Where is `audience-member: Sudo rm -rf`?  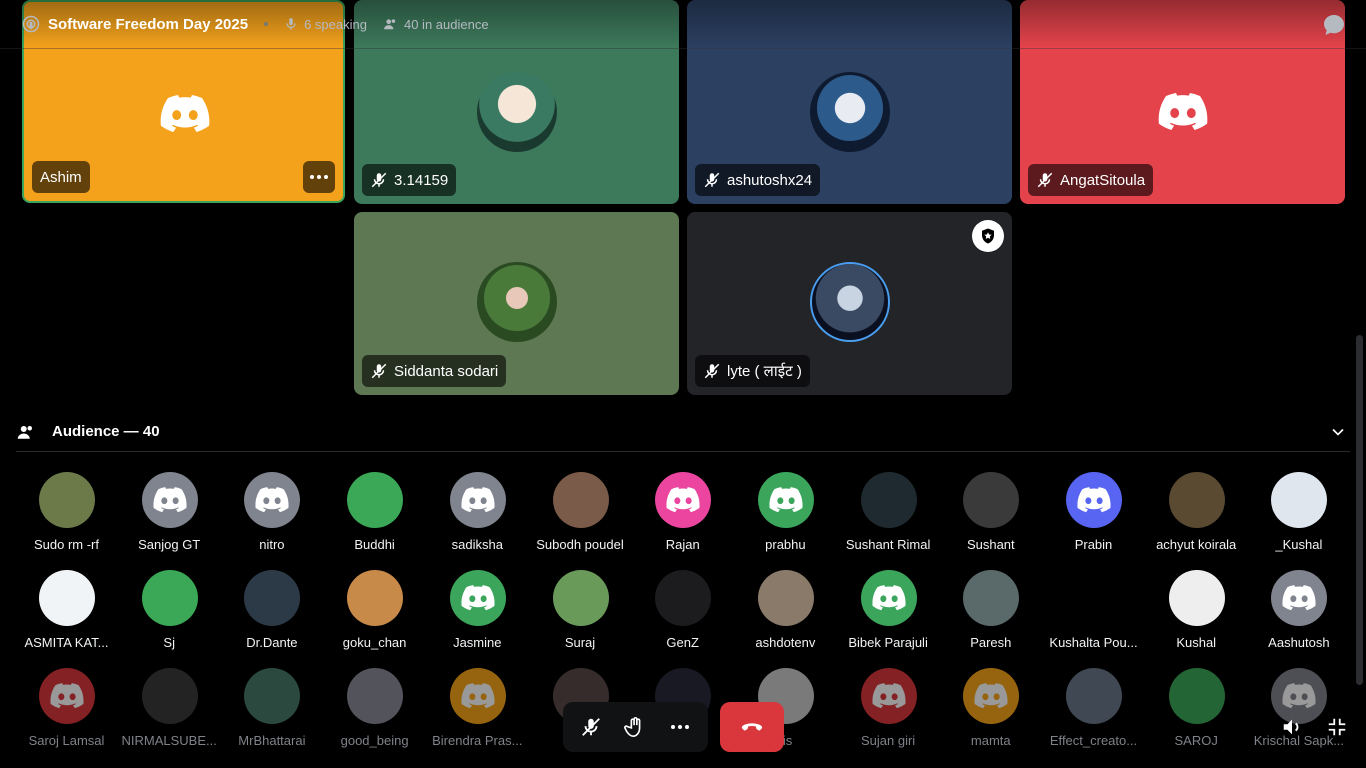 audience-member: Sudo rm -rf is located at coordinates (66, 515).